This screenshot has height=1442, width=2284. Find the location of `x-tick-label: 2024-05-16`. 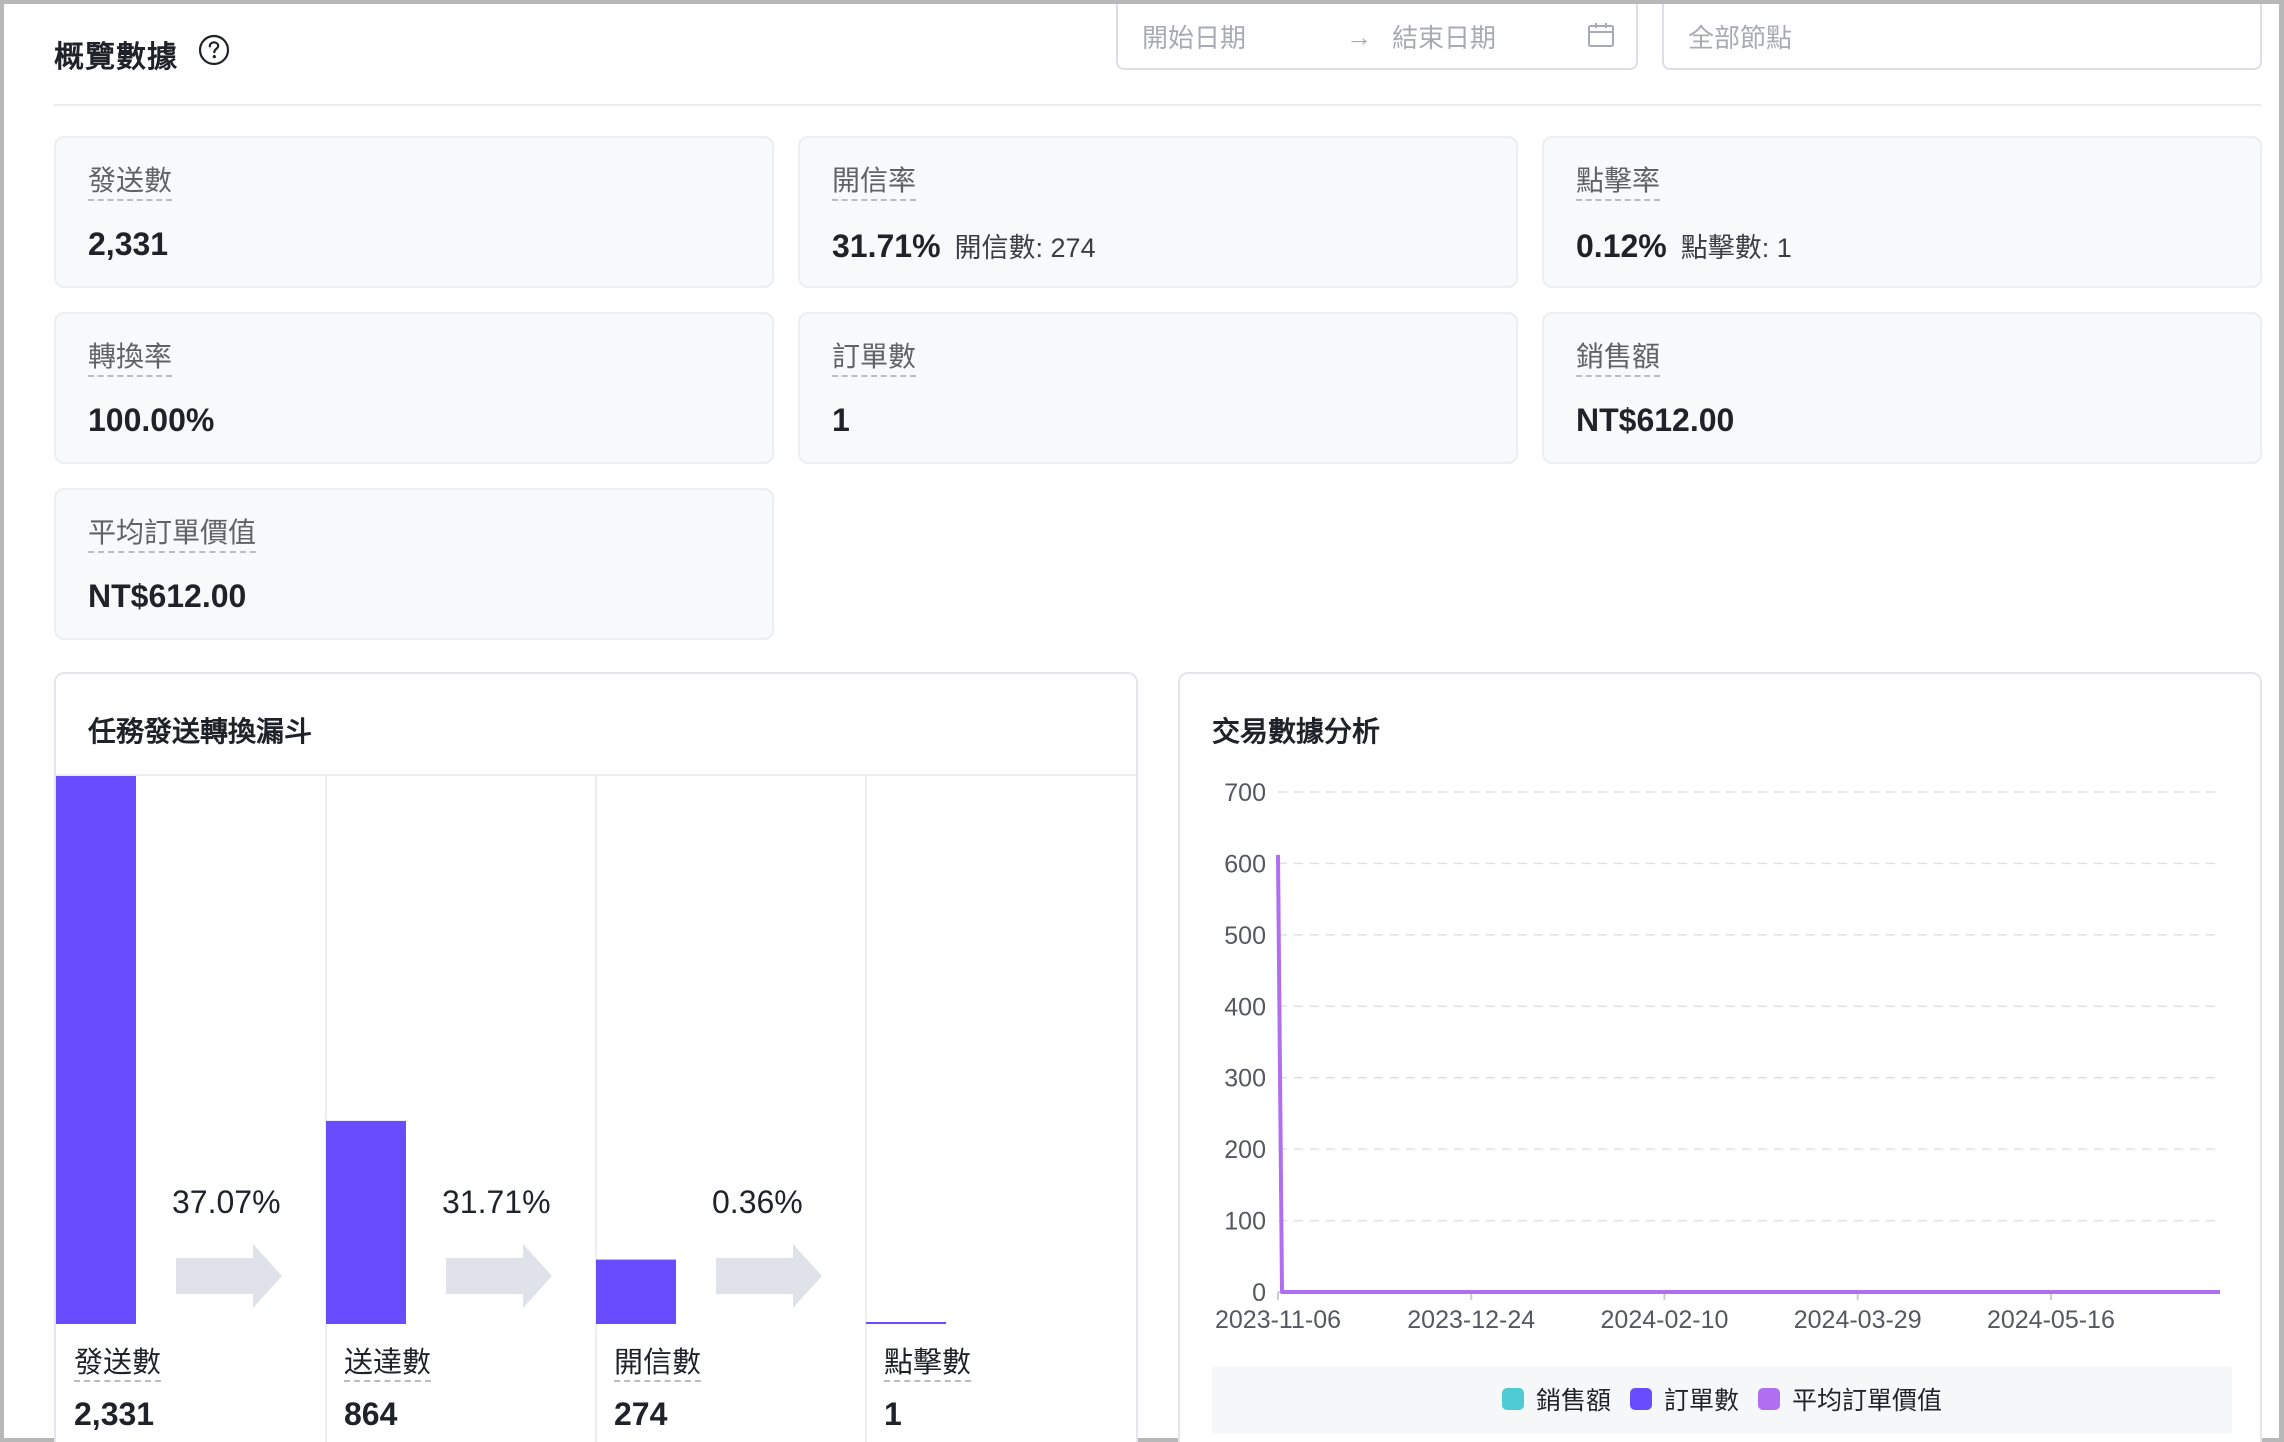

x-tick-label: 2024-05-16 is located at coordinates (2051, 1320).